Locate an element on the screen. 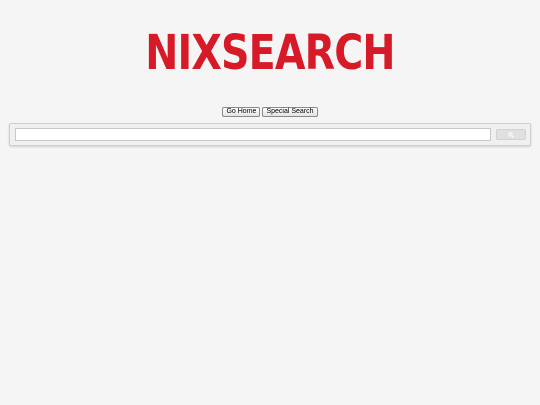 The width and height of the screenshot is (540, 405). logo-container: NIXSEARCH is located at coordinates (270, 52).